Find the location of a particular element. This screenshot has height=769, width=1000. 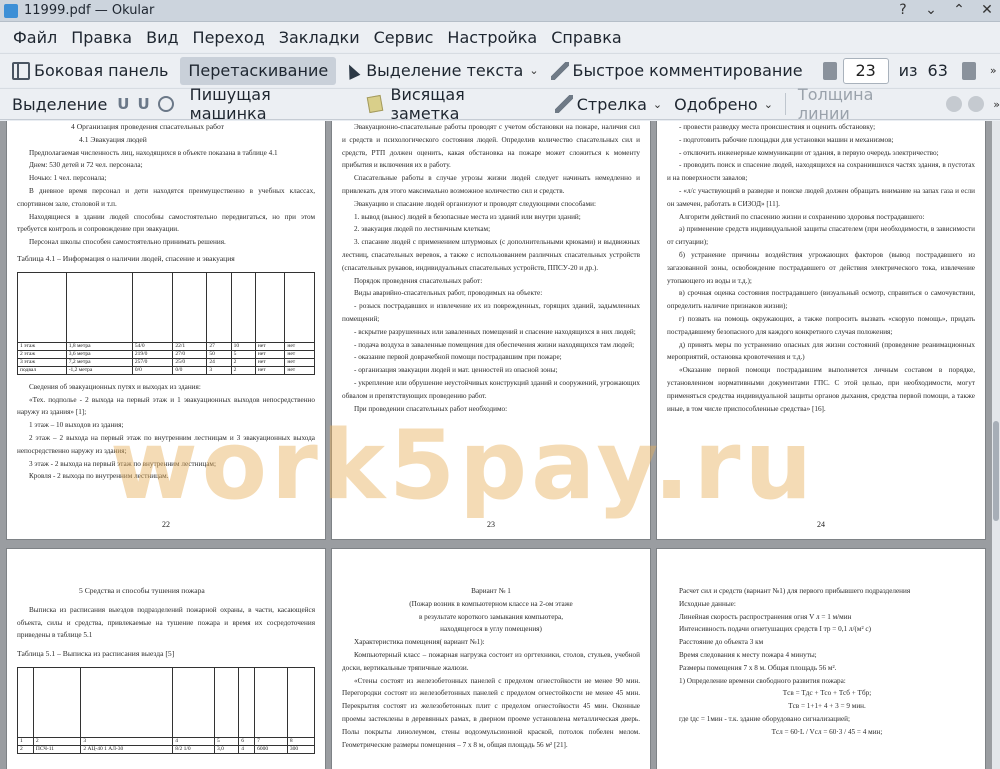

table-cell: 3 этаж is located at coordinates (42, 362).